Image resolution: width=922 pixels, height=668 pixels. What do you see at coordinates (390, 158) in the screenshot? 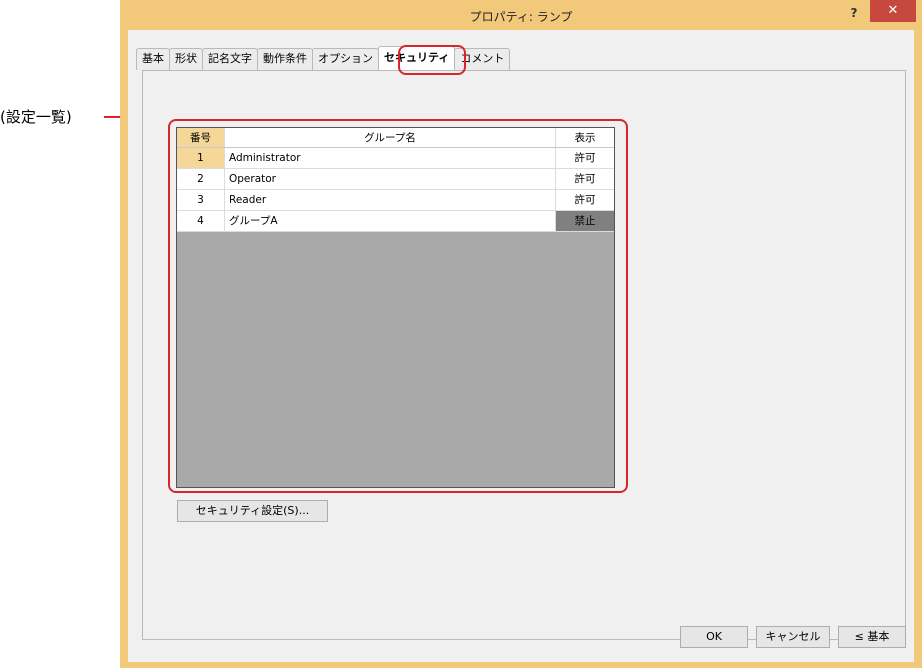
I see `group-name-cell: Administrator` at bounding box center [390, 158].